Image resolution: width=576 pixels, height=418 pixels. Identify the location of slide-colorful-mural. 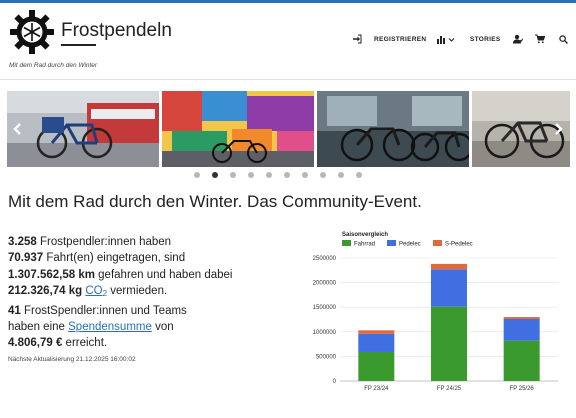
(238, 129).